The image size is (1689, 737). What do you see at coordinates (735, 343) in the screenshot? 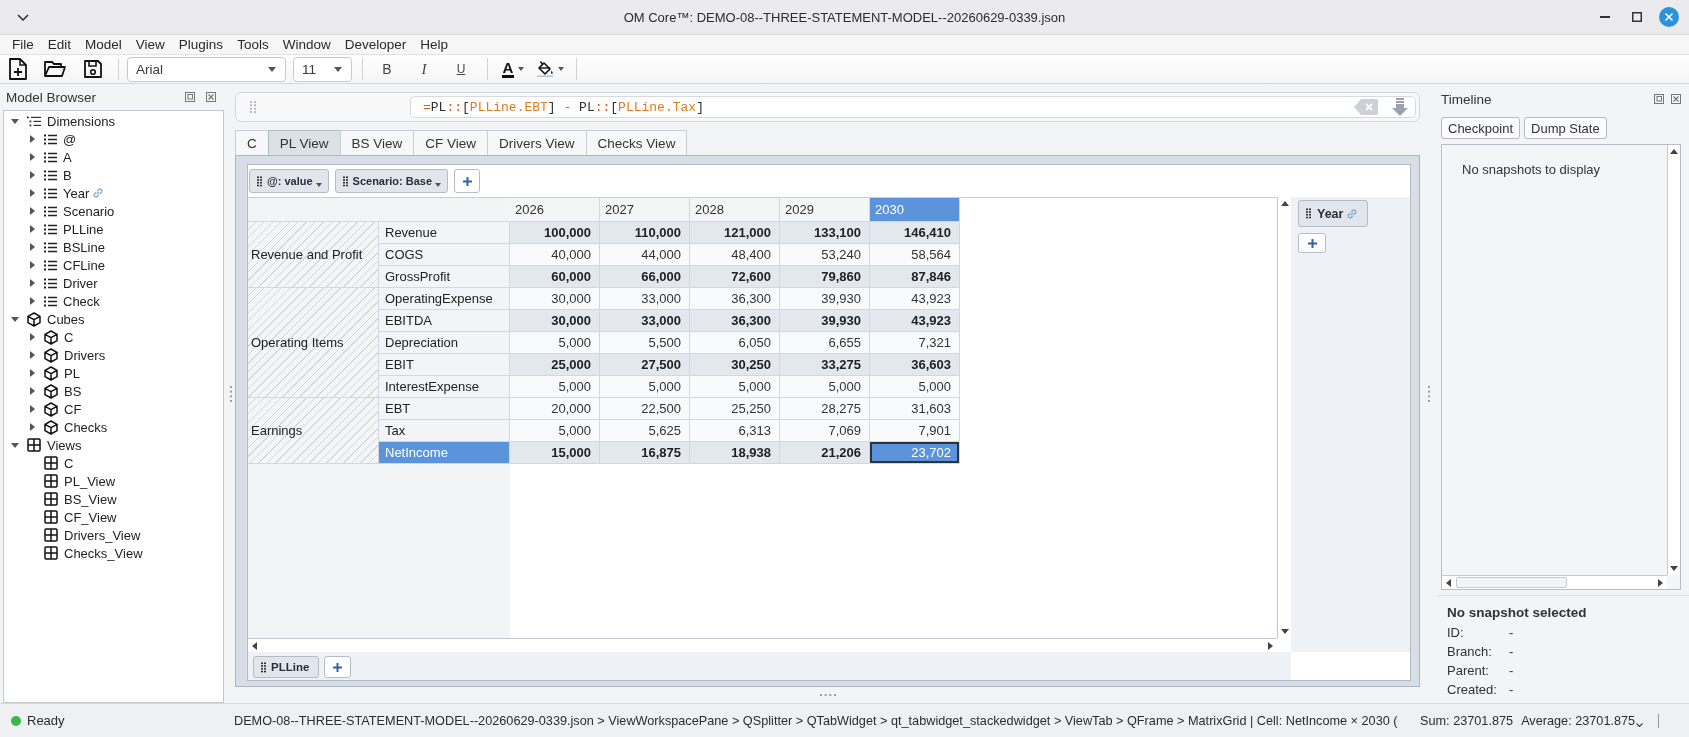
I see `table-cell: 6,050` at bounding box center [735, 343].